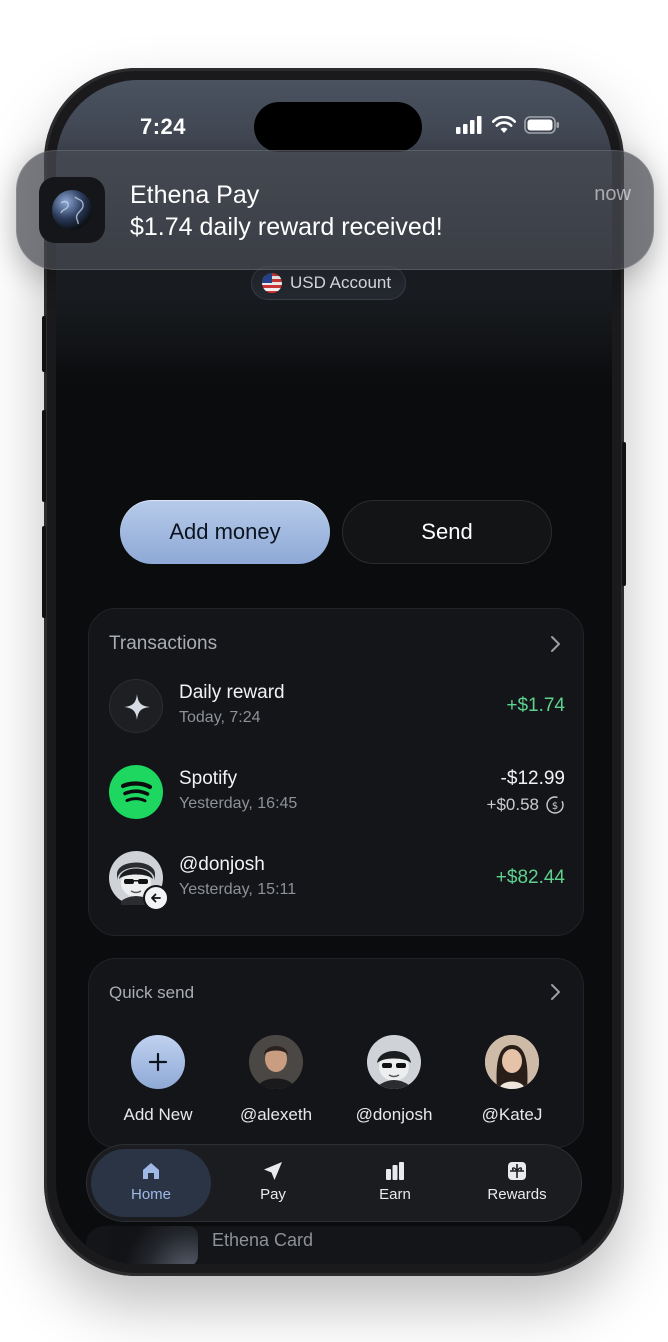  I want to click on transaction-time: Yesterday, 16:45, so click(238, 803).